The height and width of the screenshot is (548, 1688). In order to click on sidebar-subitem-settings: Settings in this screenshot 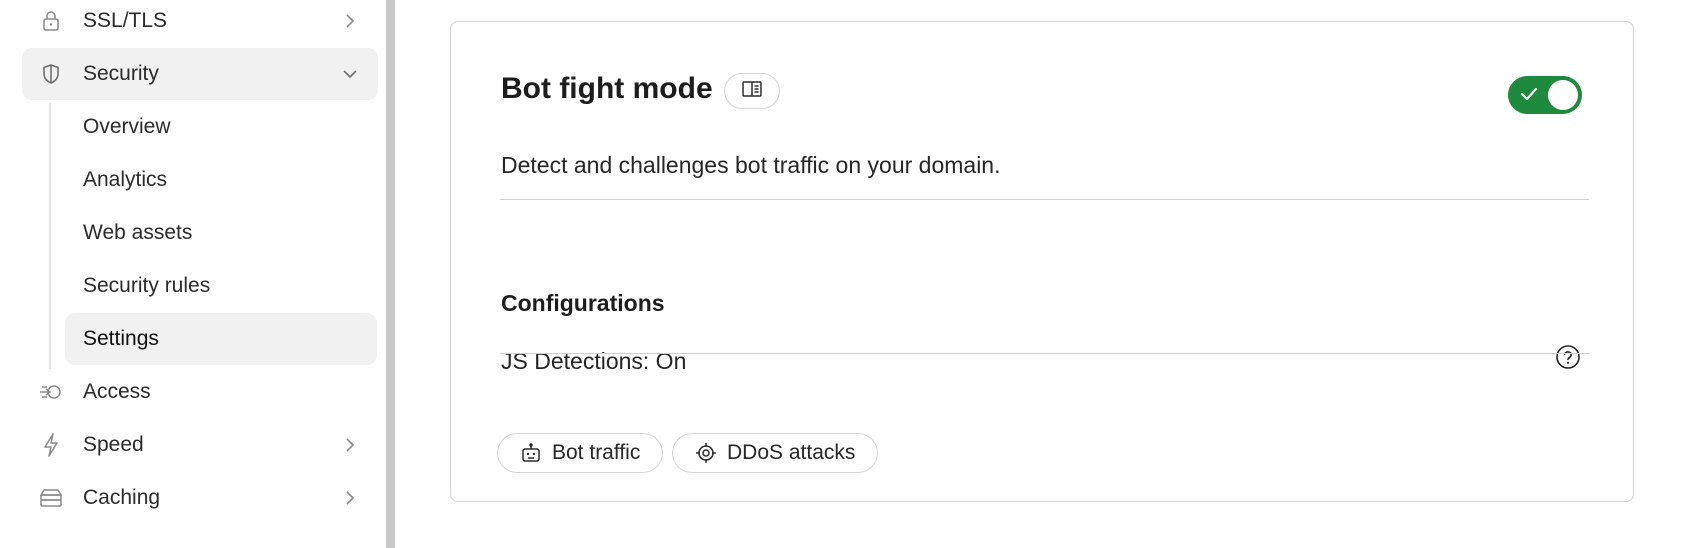, I will do `click(221, 339)`.